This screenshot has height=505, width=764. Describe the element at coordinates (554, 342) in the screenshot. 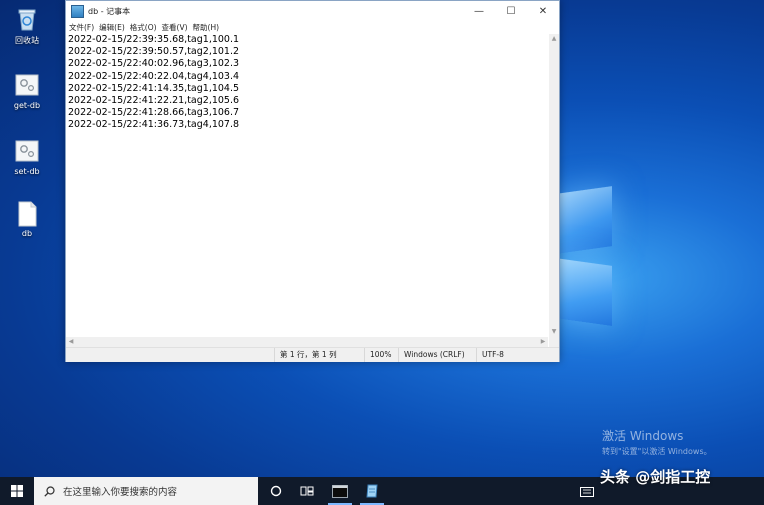

I see `scroll-corner` at that location.